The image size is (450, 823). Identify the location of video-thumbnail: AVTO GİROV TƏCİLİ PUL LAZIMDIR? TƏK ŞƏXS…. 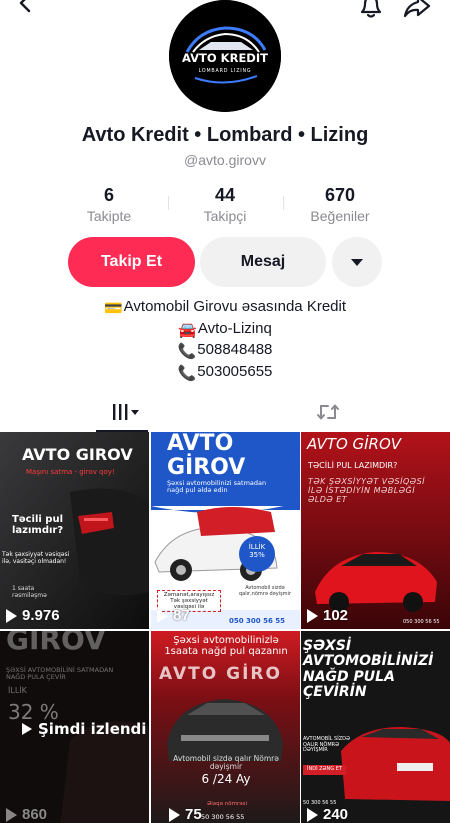
(375, 530).